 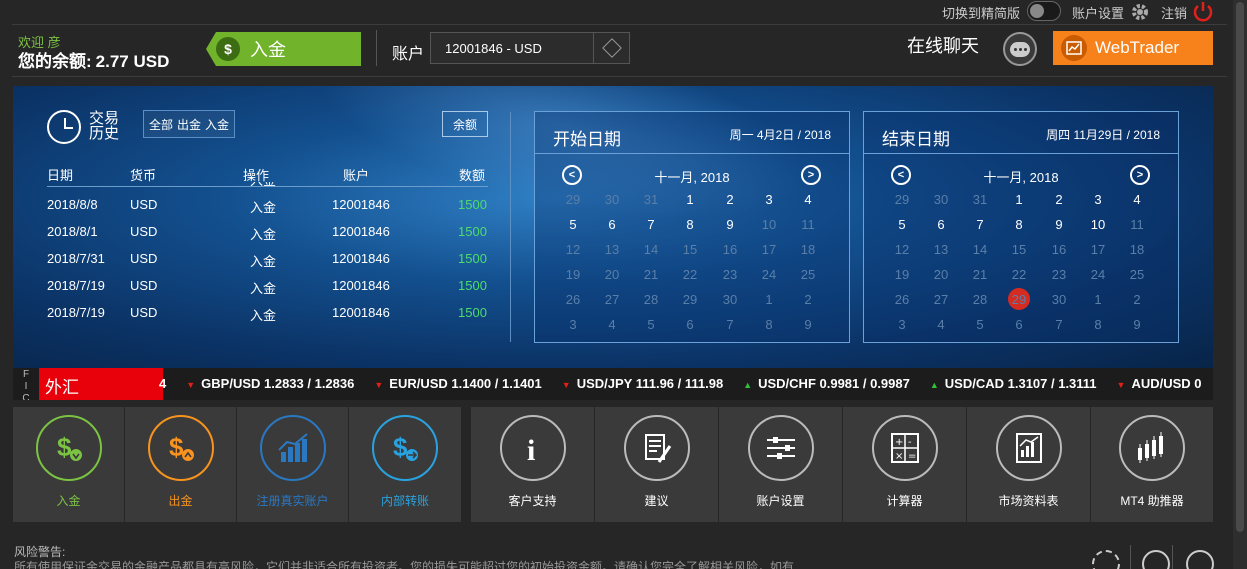 I want to click on tile-document-pen: 建议, so click(x=656, y=464).